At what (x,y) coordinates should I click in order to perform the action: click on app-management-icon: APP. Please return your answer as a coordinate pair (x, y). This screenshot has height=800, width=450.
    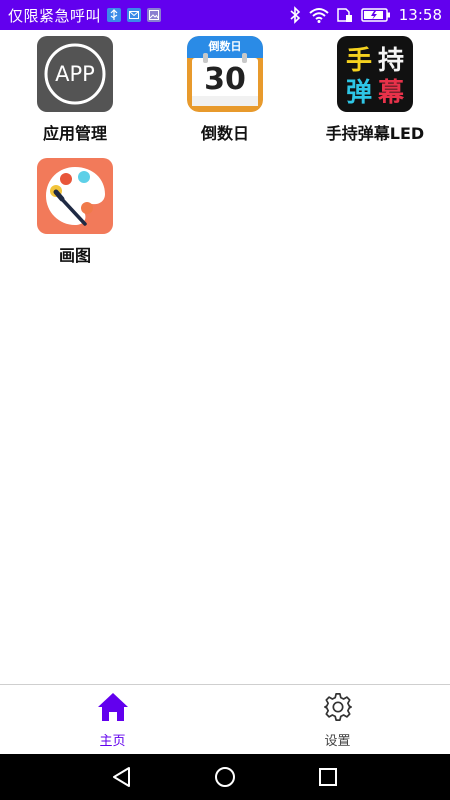
    Looking at the image, I should click on (75, 74).